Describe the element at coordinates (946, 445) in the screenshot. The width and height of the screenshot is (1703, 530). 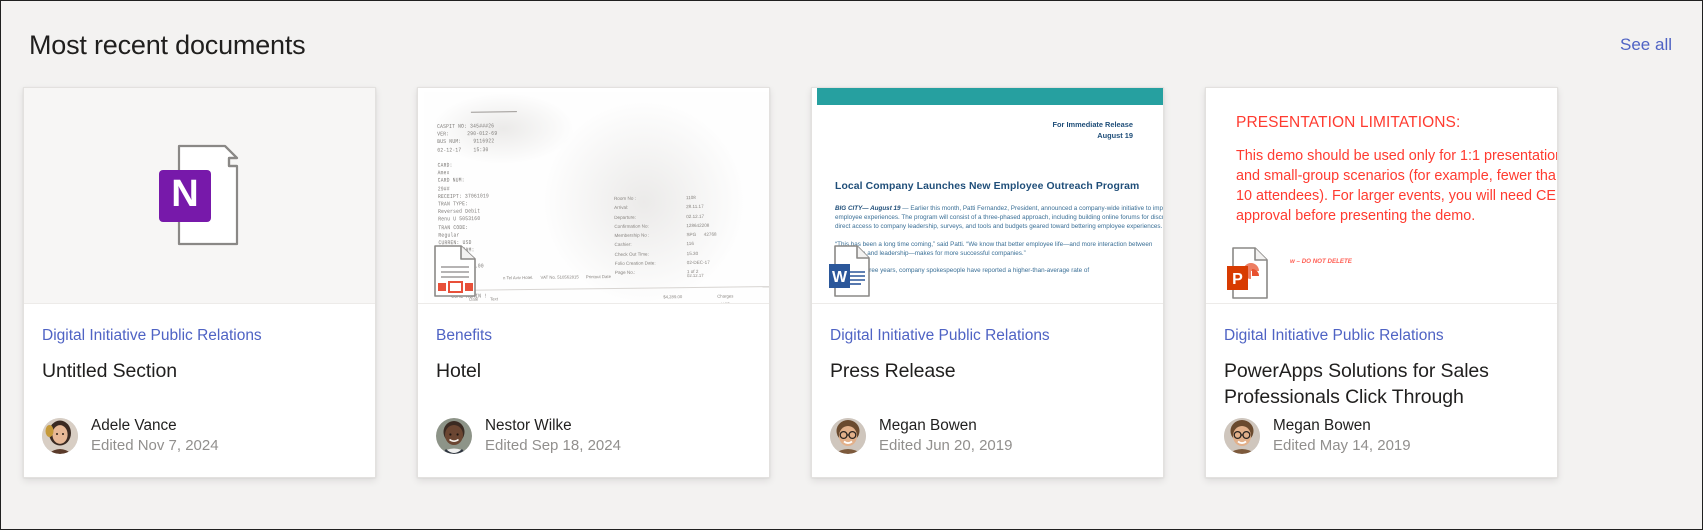
I see `edited-date: Edited Jun 20, 2019` at that location.